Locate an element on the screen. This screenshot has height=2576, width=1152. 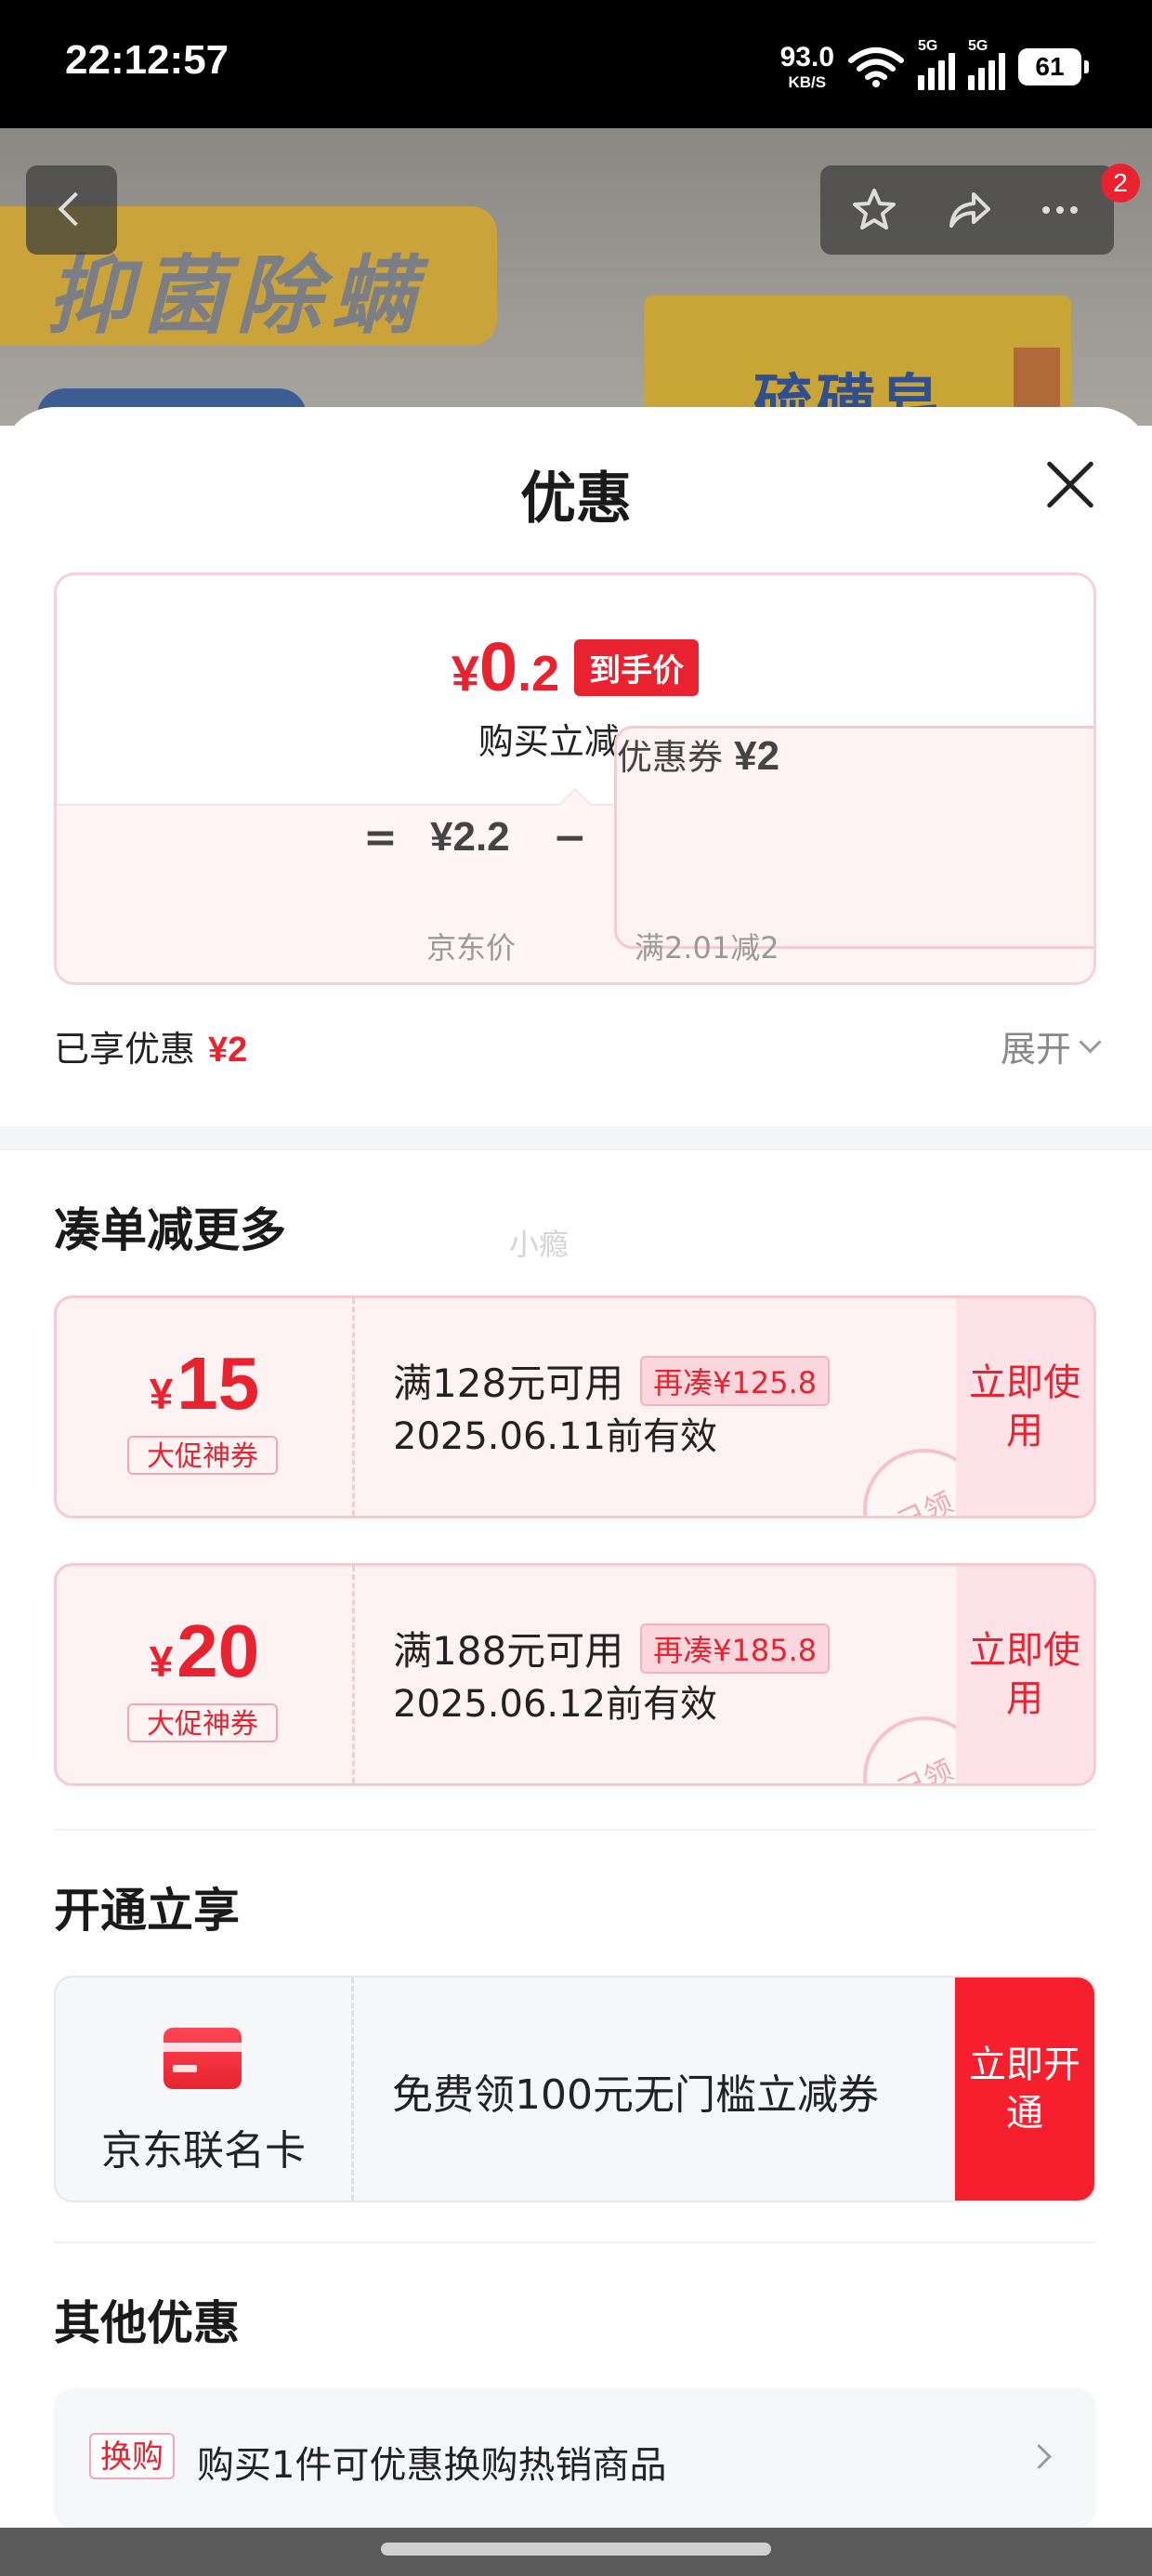
open-now-button: 立即开通 is located at coordinates (1024, 2089).